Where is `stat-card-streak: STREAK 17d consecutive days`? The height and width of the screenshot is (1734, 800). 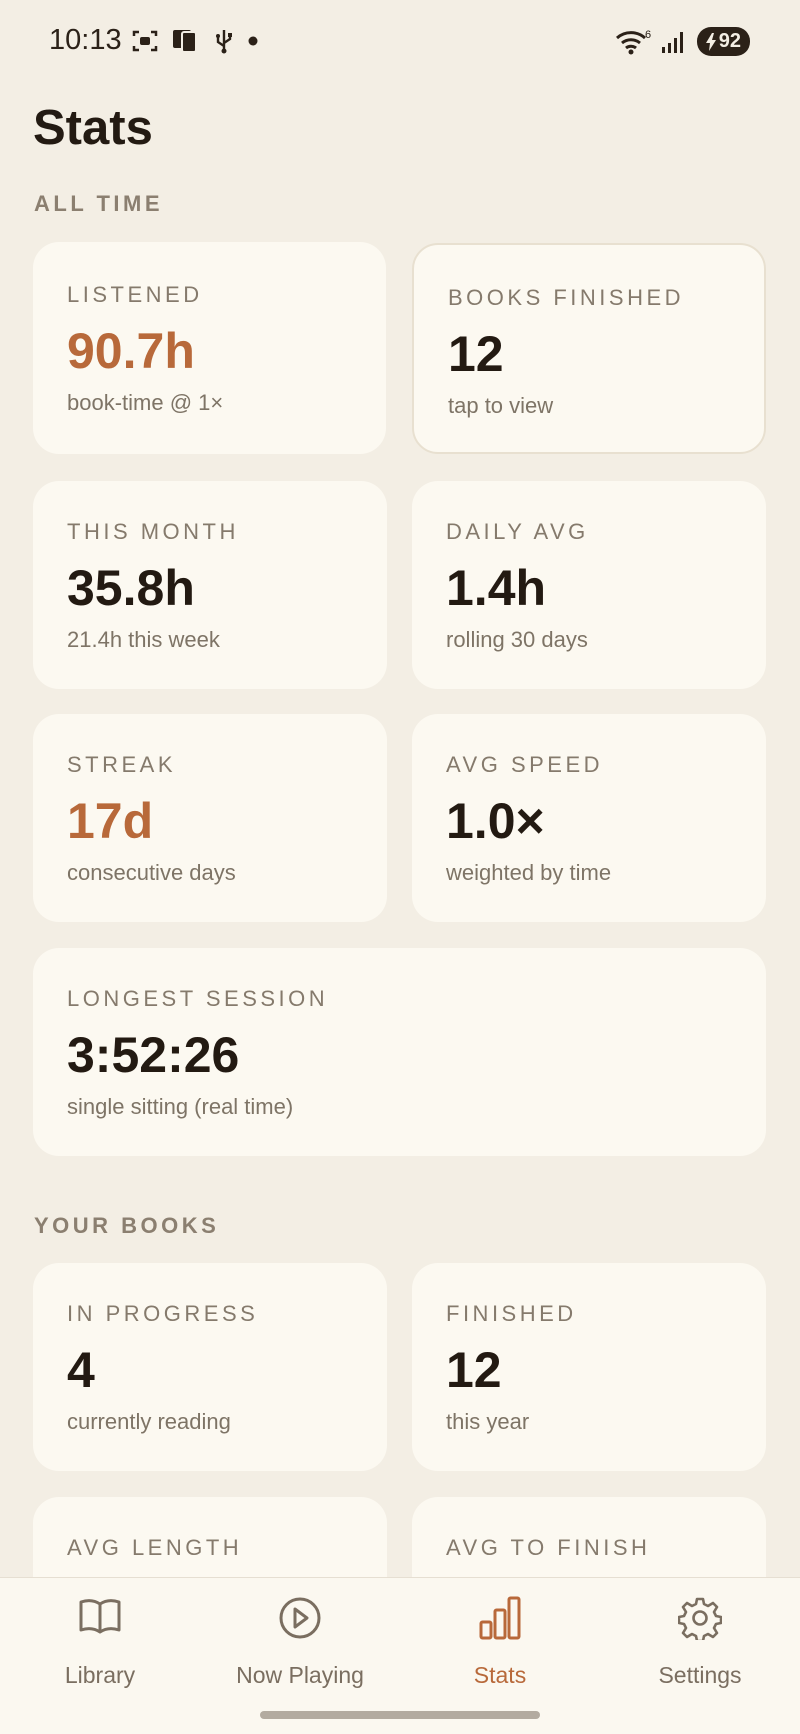 stat-card-streak: STREAK 17d consecutive days is located at coordinates (210, 818).